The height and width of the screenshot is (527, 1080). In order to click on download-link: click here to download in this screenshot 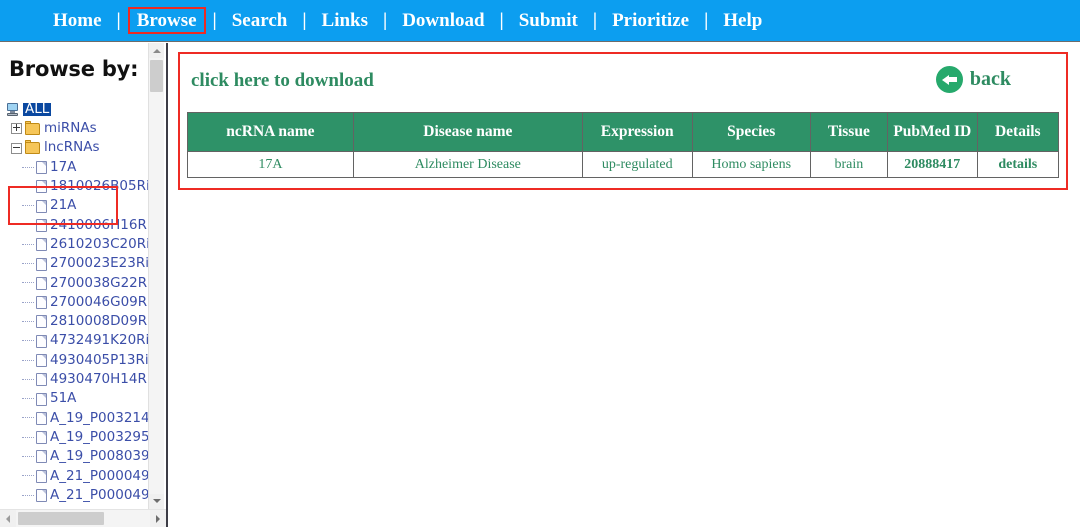, I will do `click(282, 81)`.